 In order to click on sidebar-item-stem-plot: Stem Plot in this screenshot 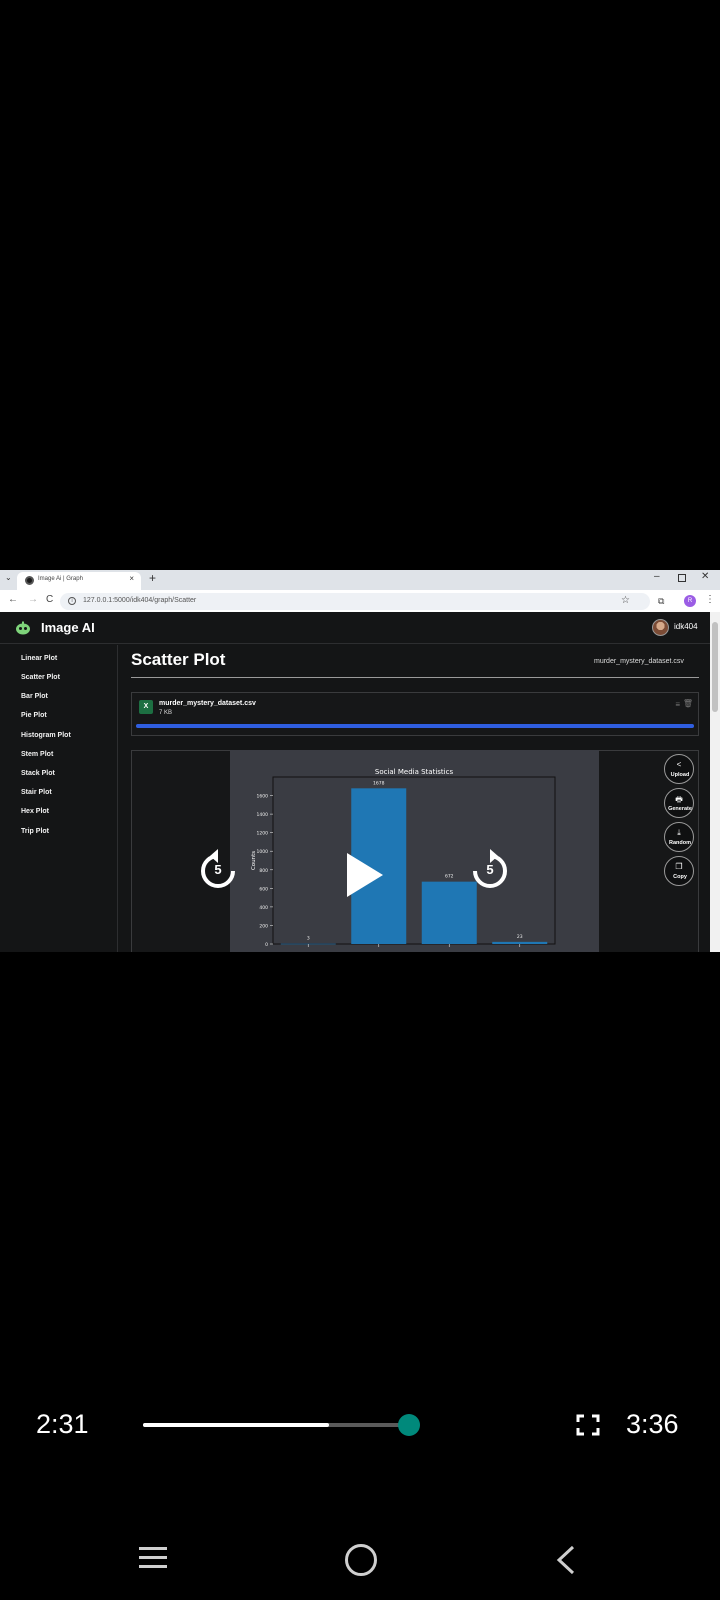, I will do `click(37, 754)`.